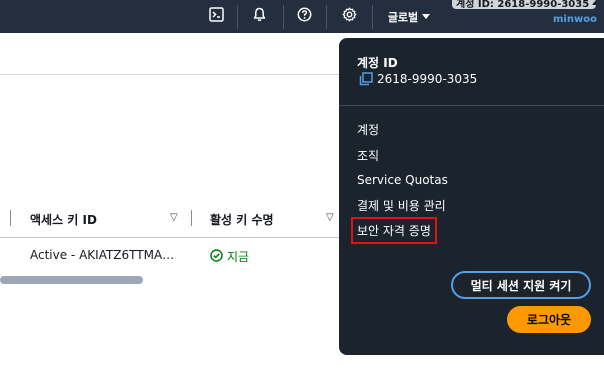 Image resolution: width=604 pixels, height=371 pixels. What do you see at coordinates (368, 129) in the screenshot?
I see `menu-item-account: 계정` at bounding box center [368, 129].